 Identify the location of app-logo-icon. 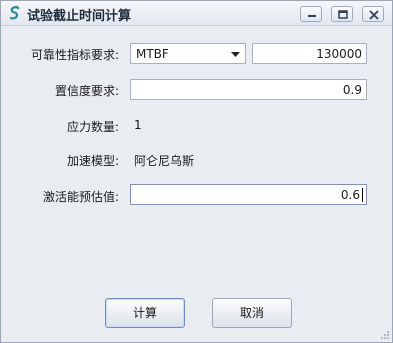
(15, 13).